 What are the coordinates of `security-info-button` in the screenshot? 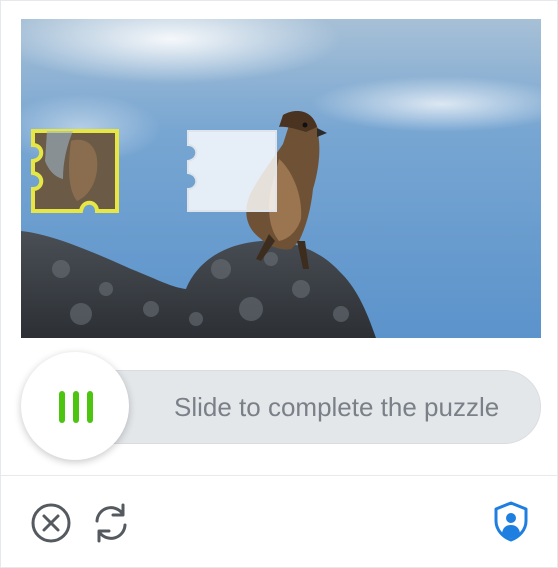 It's located at (511, 521).